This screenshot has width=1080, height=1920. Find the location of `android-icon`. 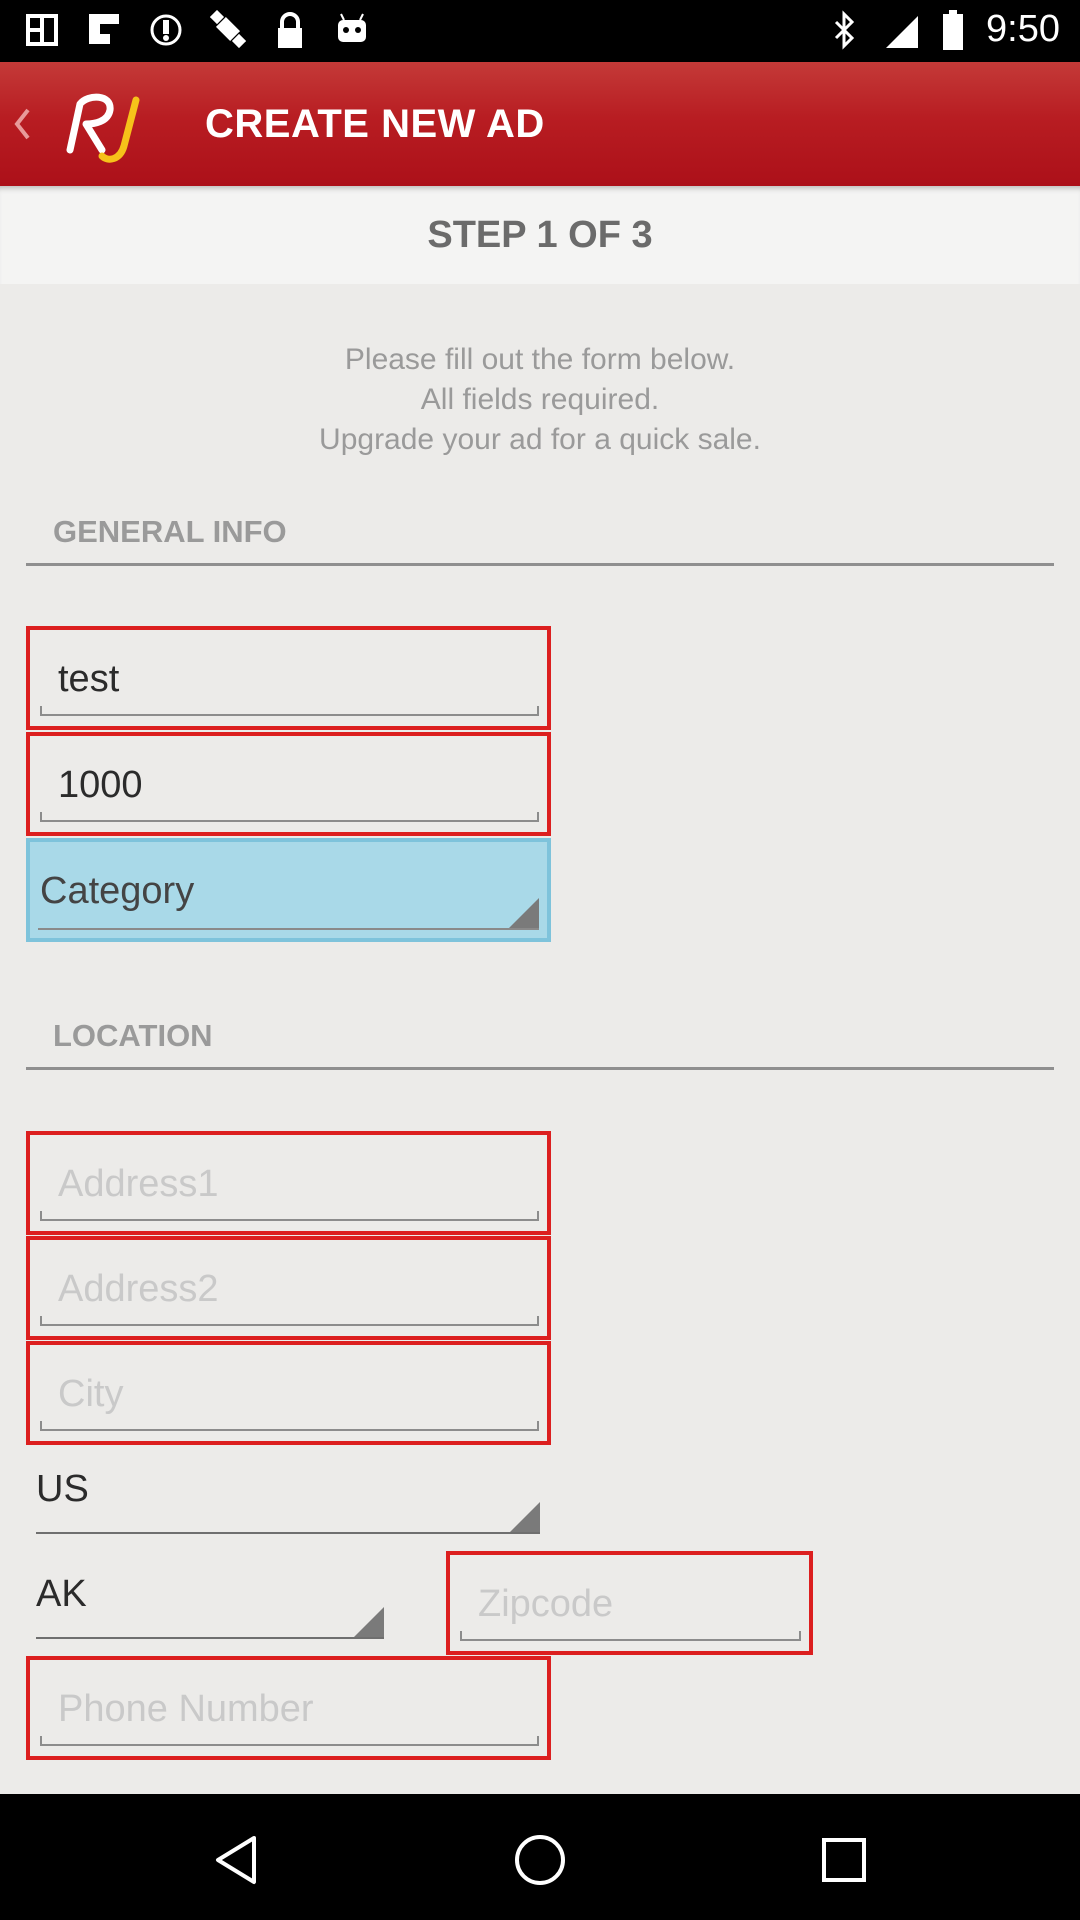

android-icon is located at coordinates (352, 27).